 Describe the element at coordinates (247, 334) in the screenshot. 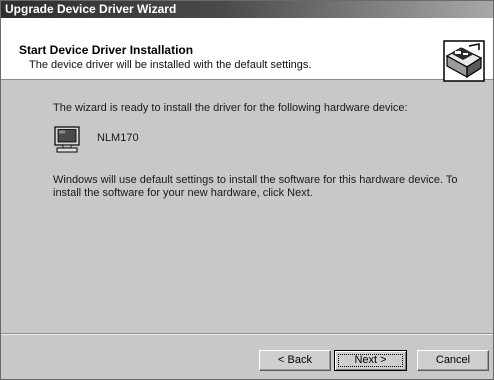

I see `separator-highlight` at that location.